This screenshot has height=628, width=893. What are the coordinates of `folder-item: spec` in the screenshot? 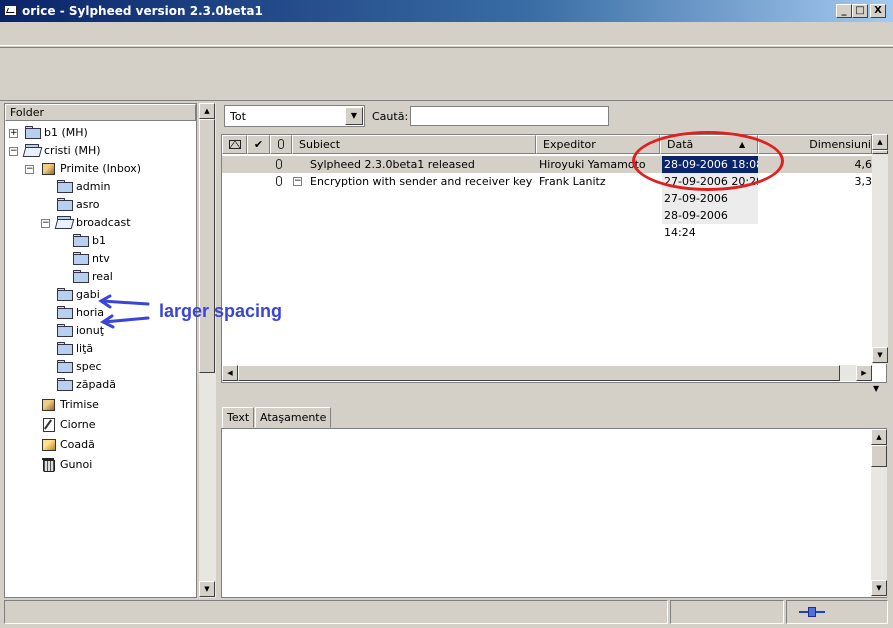 It's located at (79, 367).